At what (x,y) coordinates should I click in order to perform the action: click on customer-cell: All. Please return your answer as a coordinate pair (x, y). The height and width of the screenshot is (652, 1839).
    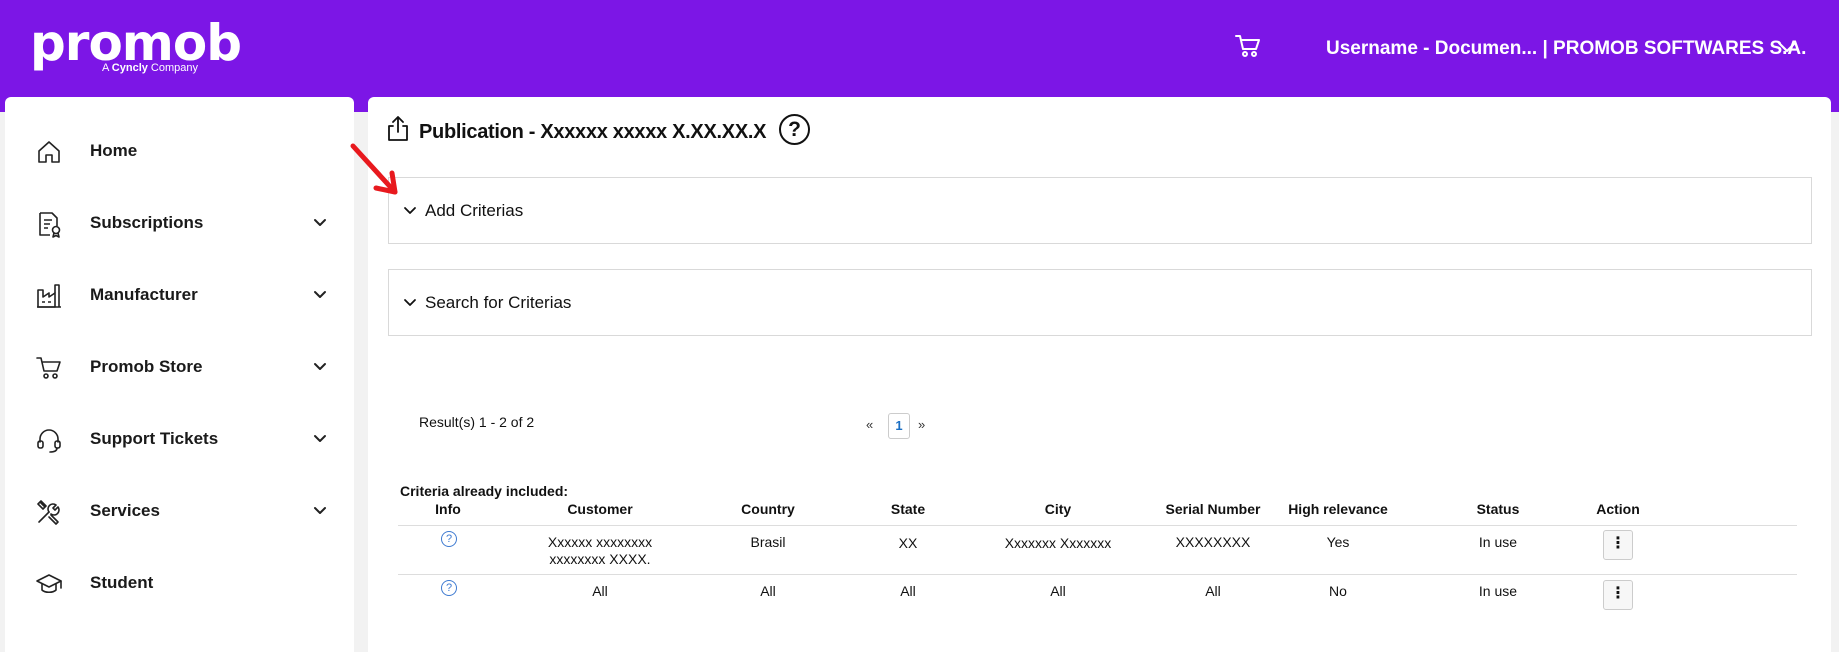
    Looking at the image, I should click on (600, 591).